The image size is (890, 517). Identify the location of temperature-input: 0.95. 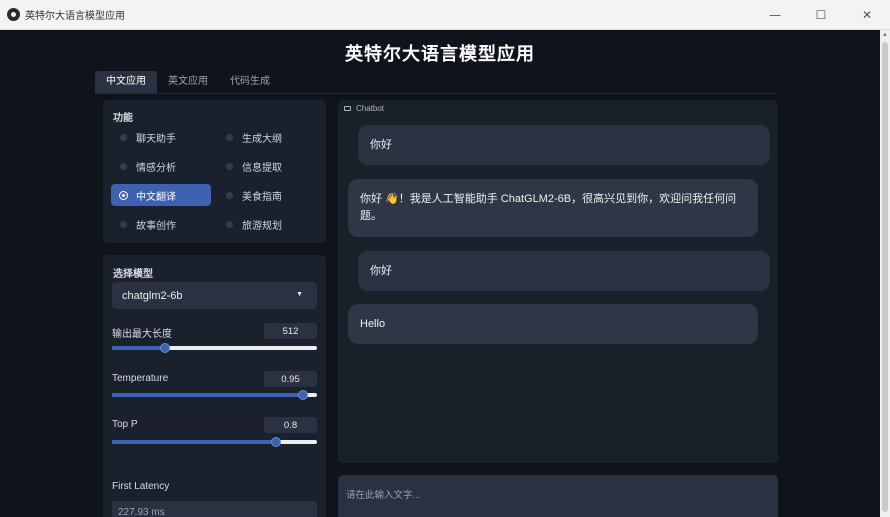
(290, 379).